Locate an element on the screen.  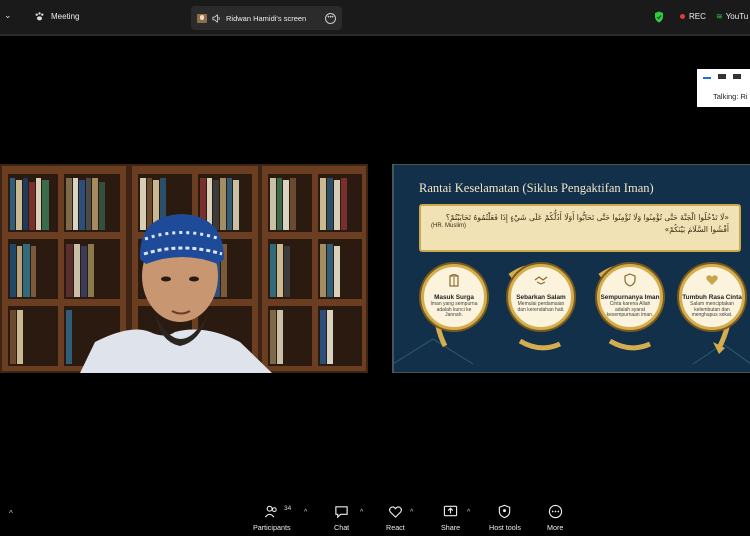
more-button: More is located at coordinates (555, 518).